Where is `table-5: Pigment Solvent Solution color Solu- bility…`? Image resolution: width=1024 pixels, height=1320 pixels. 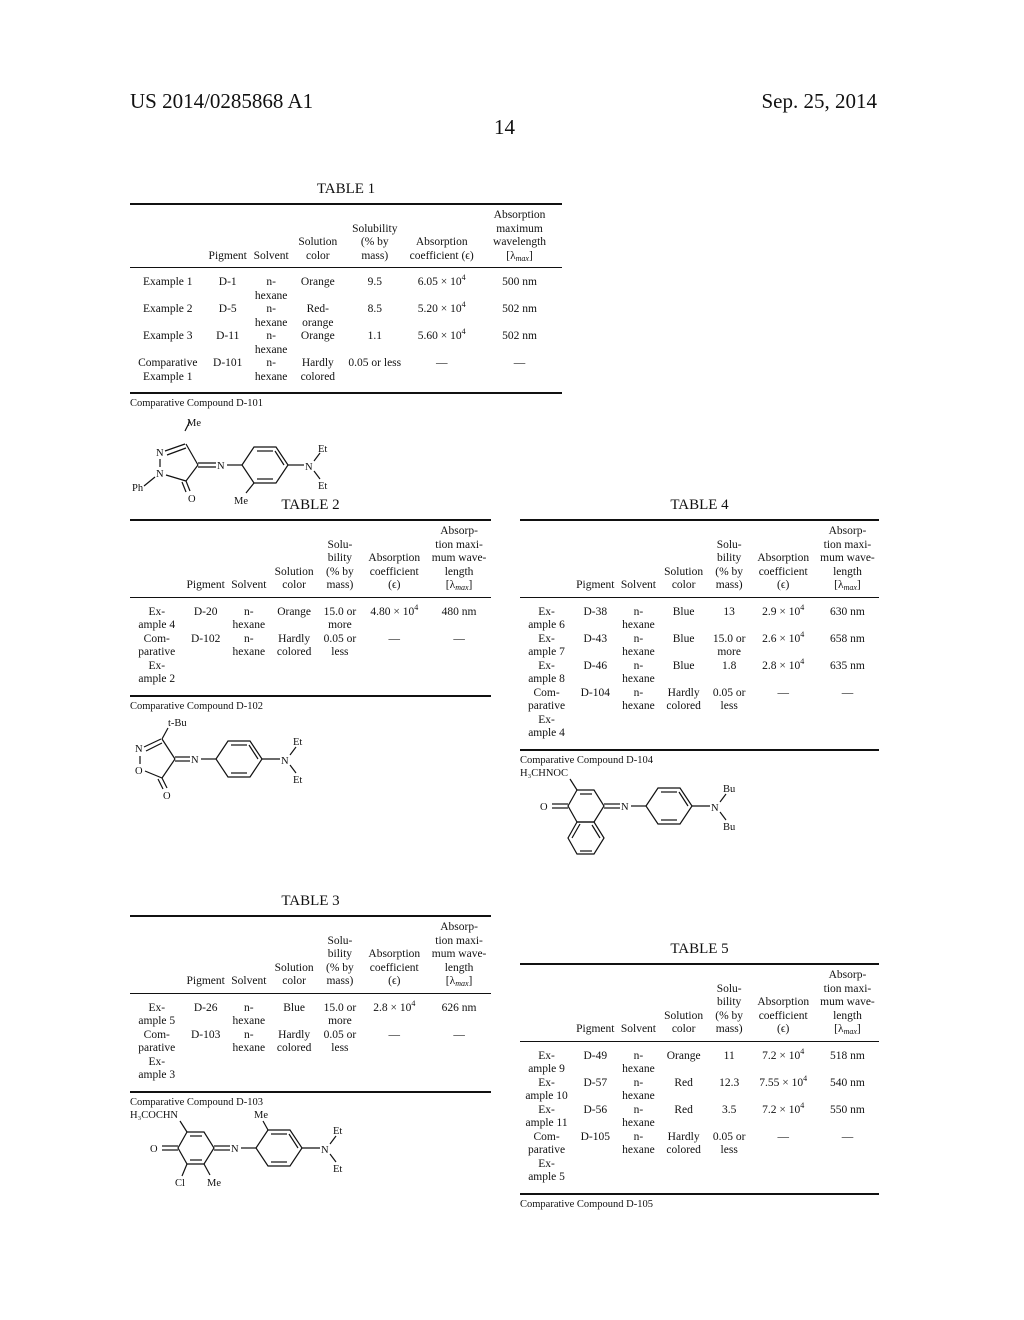 table-5: Pigment Solvent Solution color Solu- bility… is located at coordinates (699, 1079).